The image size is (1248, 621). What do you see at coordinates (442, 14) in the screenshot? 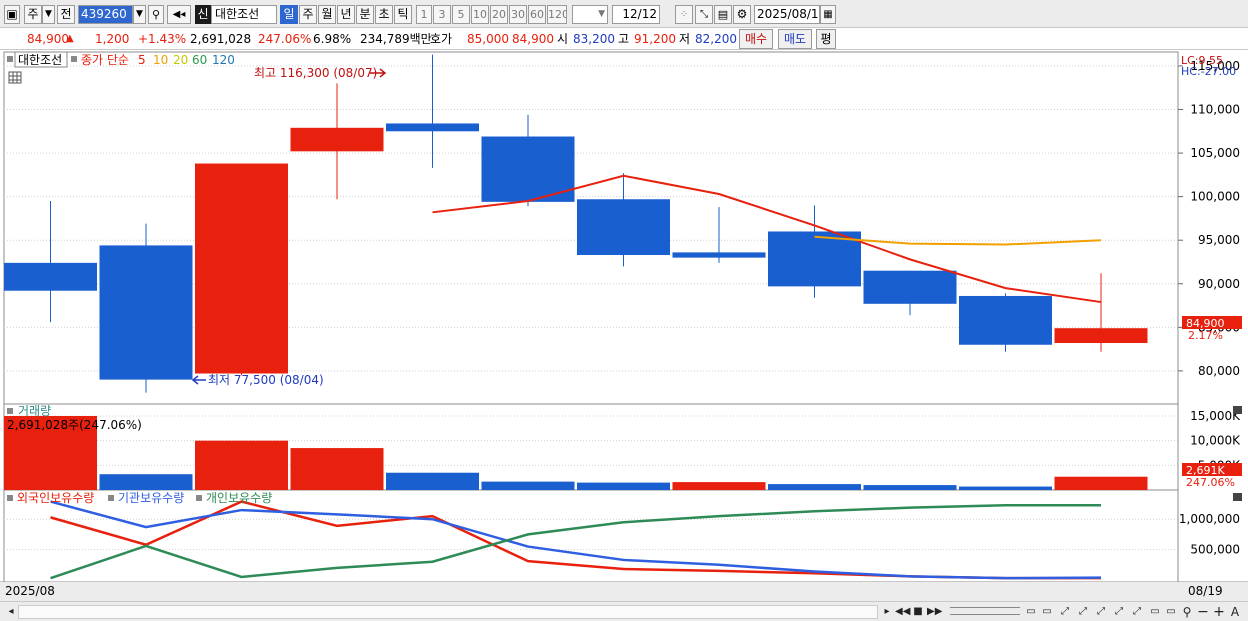
I see `interval-button-3: 3` at bounding box center [442, 14].